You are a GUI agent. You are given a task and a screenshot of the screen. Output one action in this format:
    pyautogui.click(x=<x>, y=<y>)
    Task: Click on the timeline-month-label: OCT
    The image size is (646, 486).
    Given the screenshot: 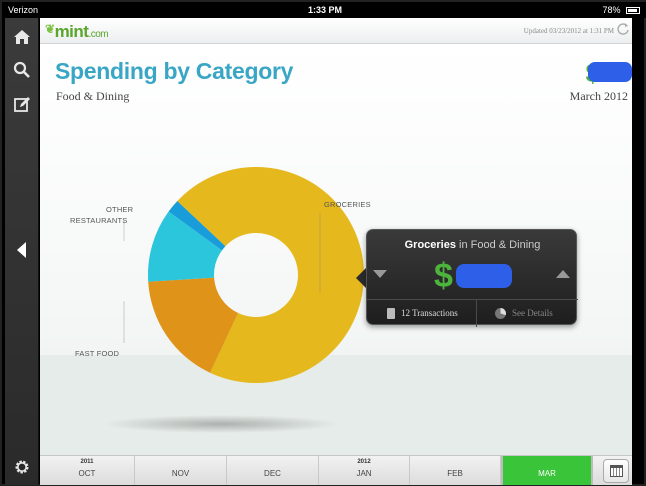 What is the action you would take?
    pyautogui.click(x=87, y=473)
    